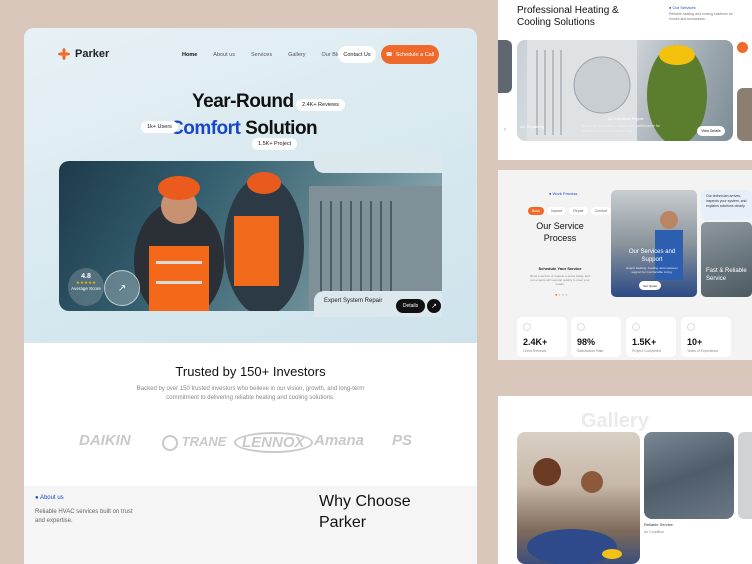 This screenshot has height=564, width=752. I want to click on pagination-dots: ●●●●, so click(562, 294).